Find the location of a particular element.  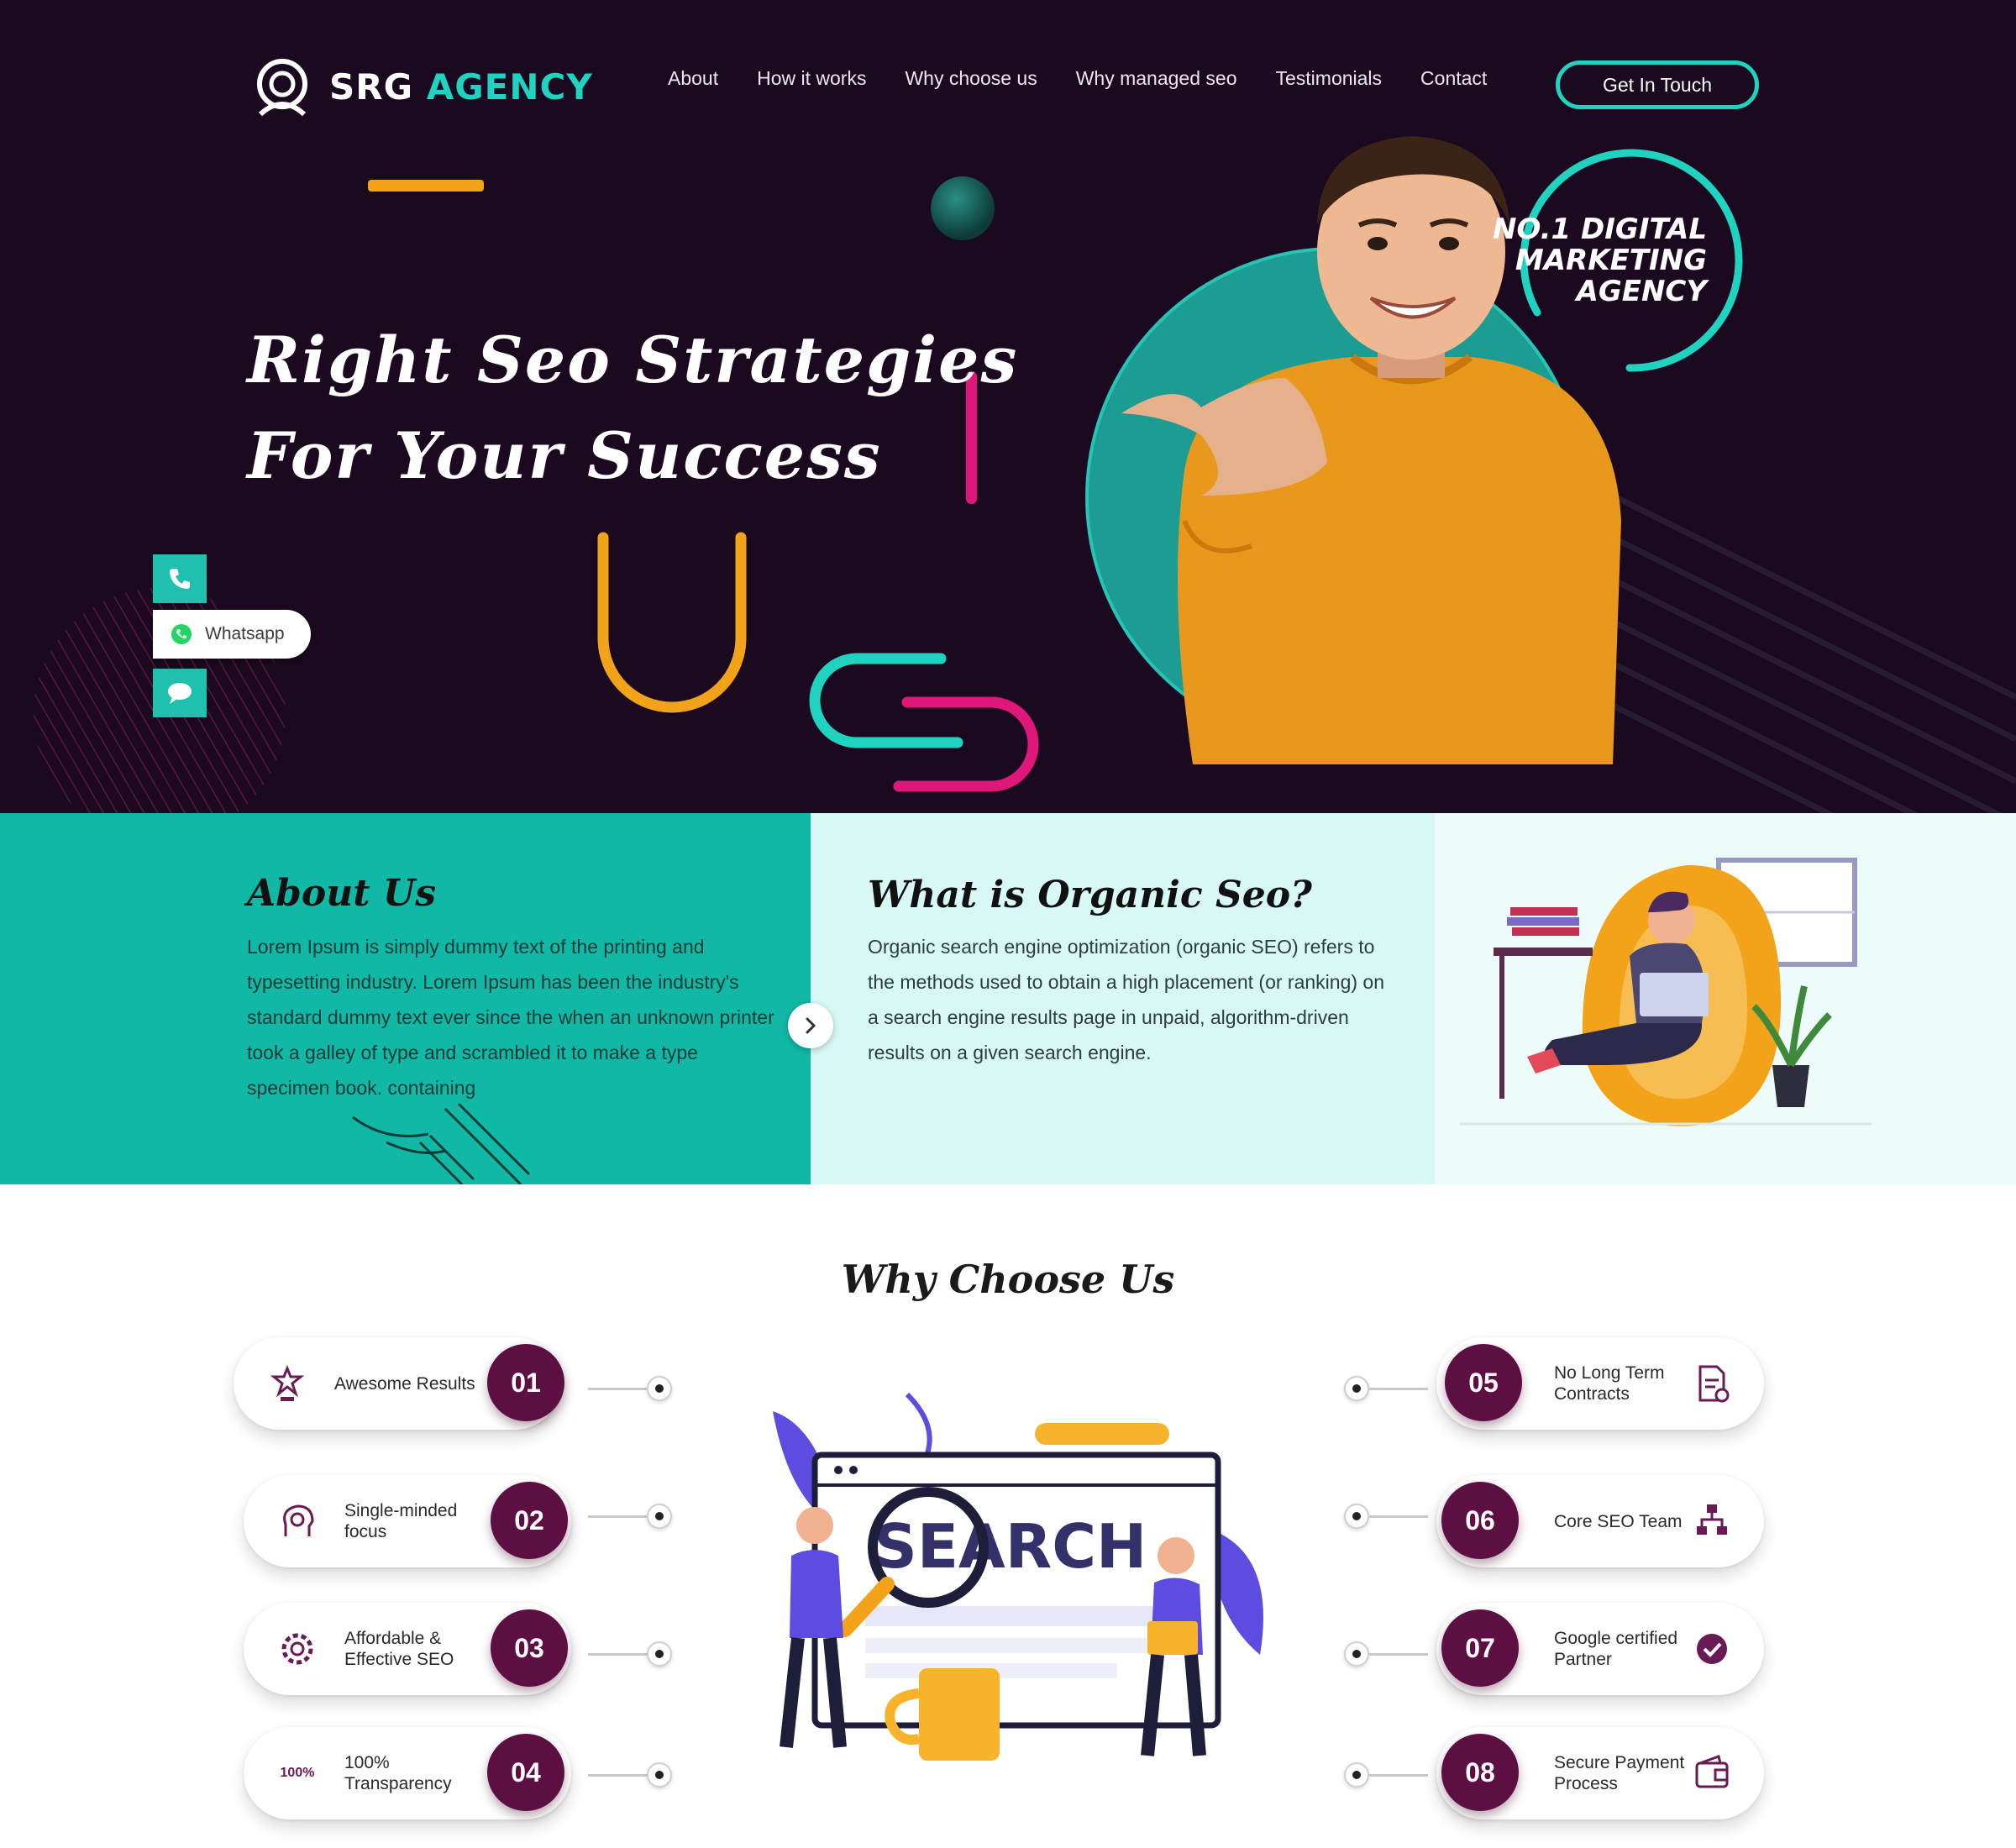

feature-number-03: 03 is located at coordinates (529, 1648).